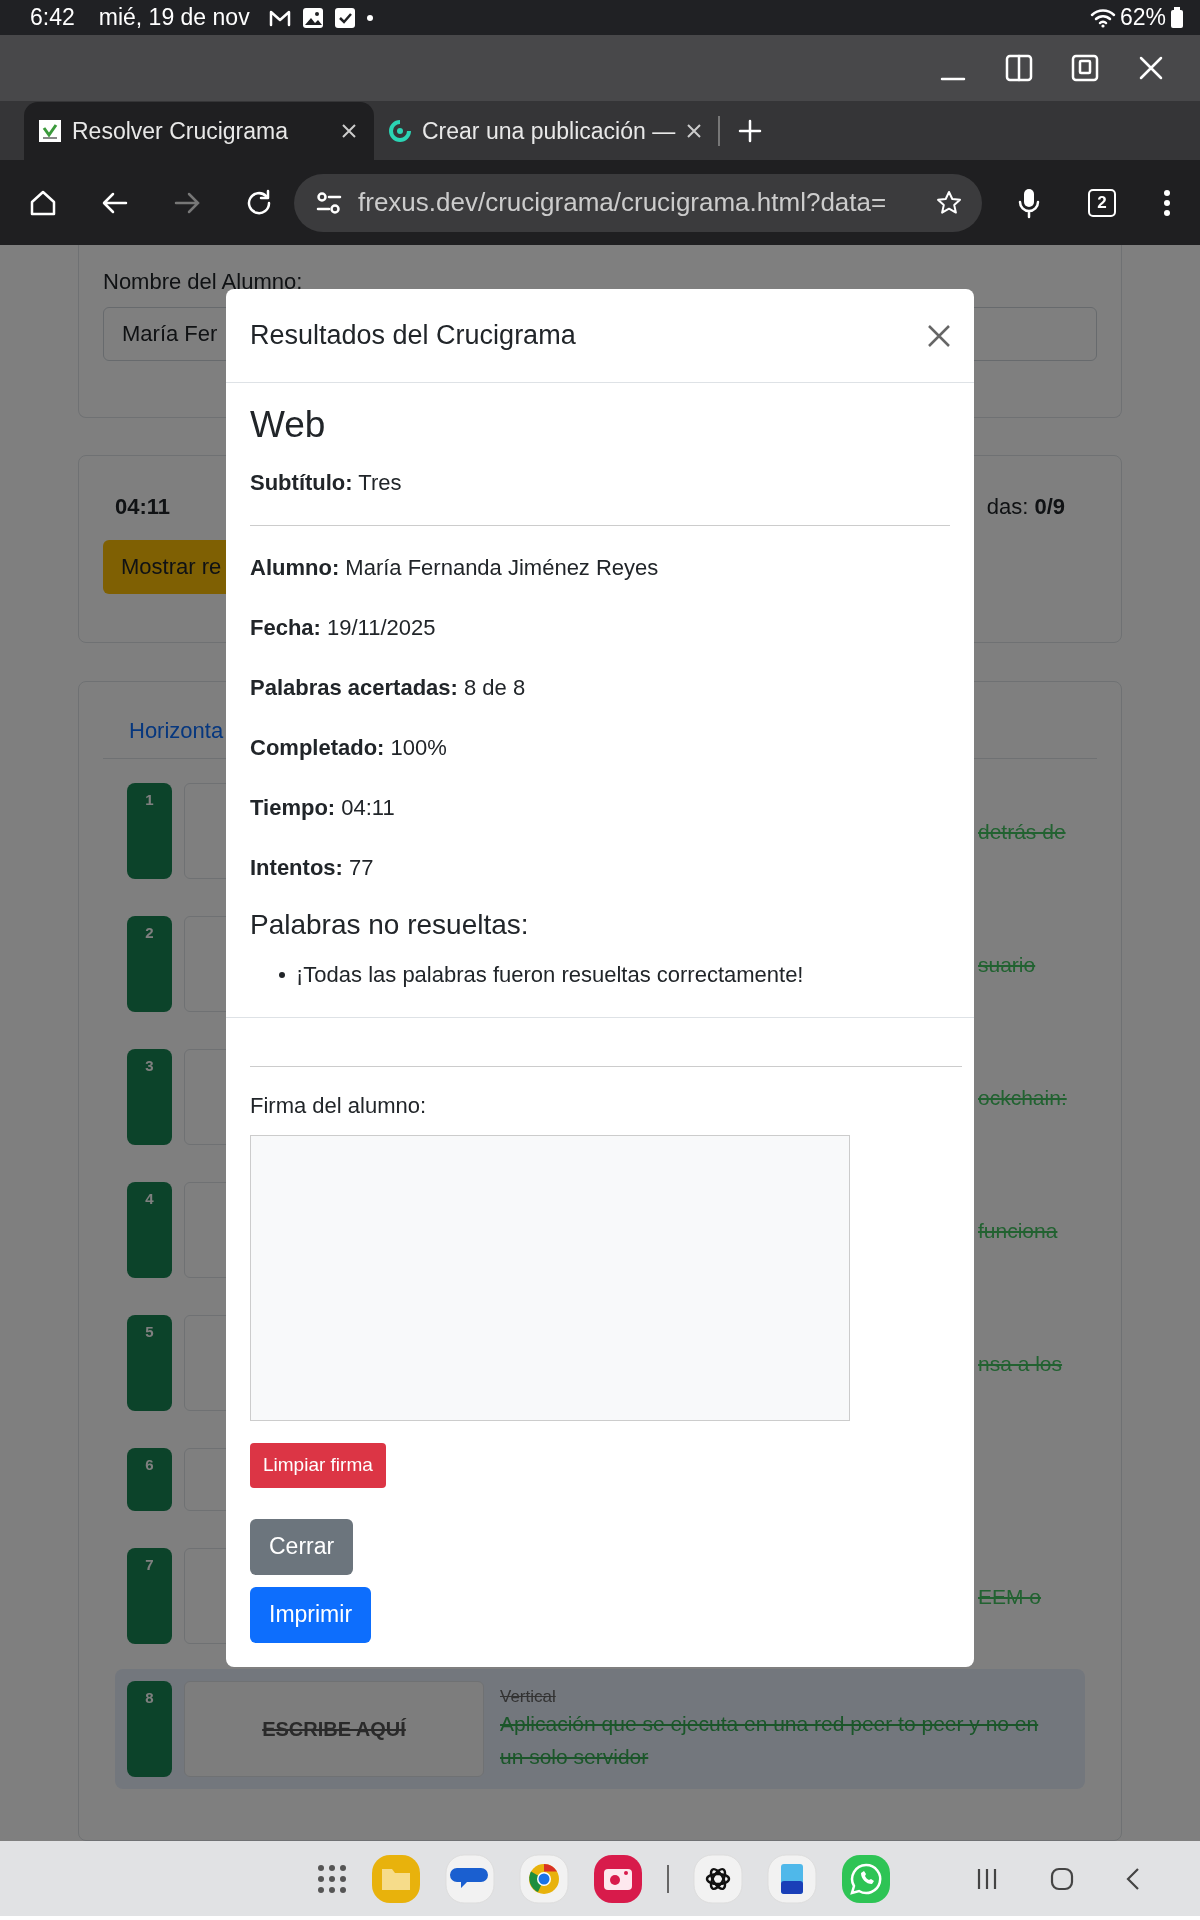 Image resolution: width=1200 pixels, height=1920 pixels. Describe the element at coordinates (1007, 964) in the screenshot. I see `clue-text: suario` at that location.